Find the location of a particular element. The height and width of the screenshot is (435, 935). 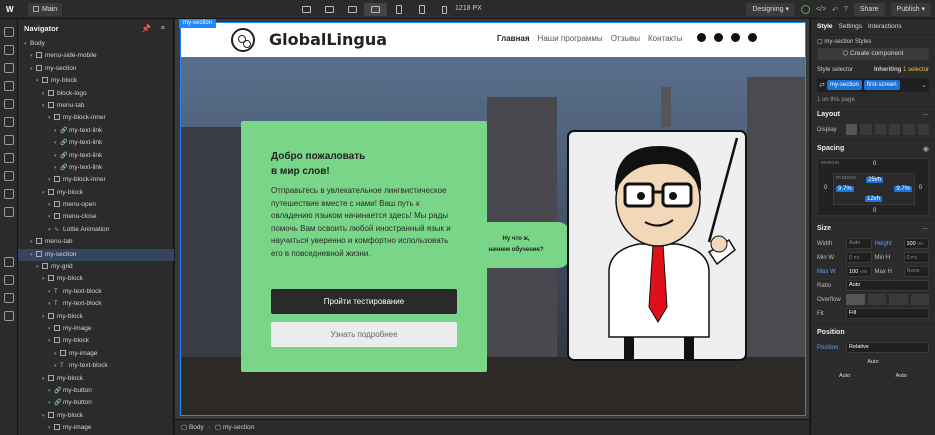

tab-style: Style is located at coordinates (825, 26).